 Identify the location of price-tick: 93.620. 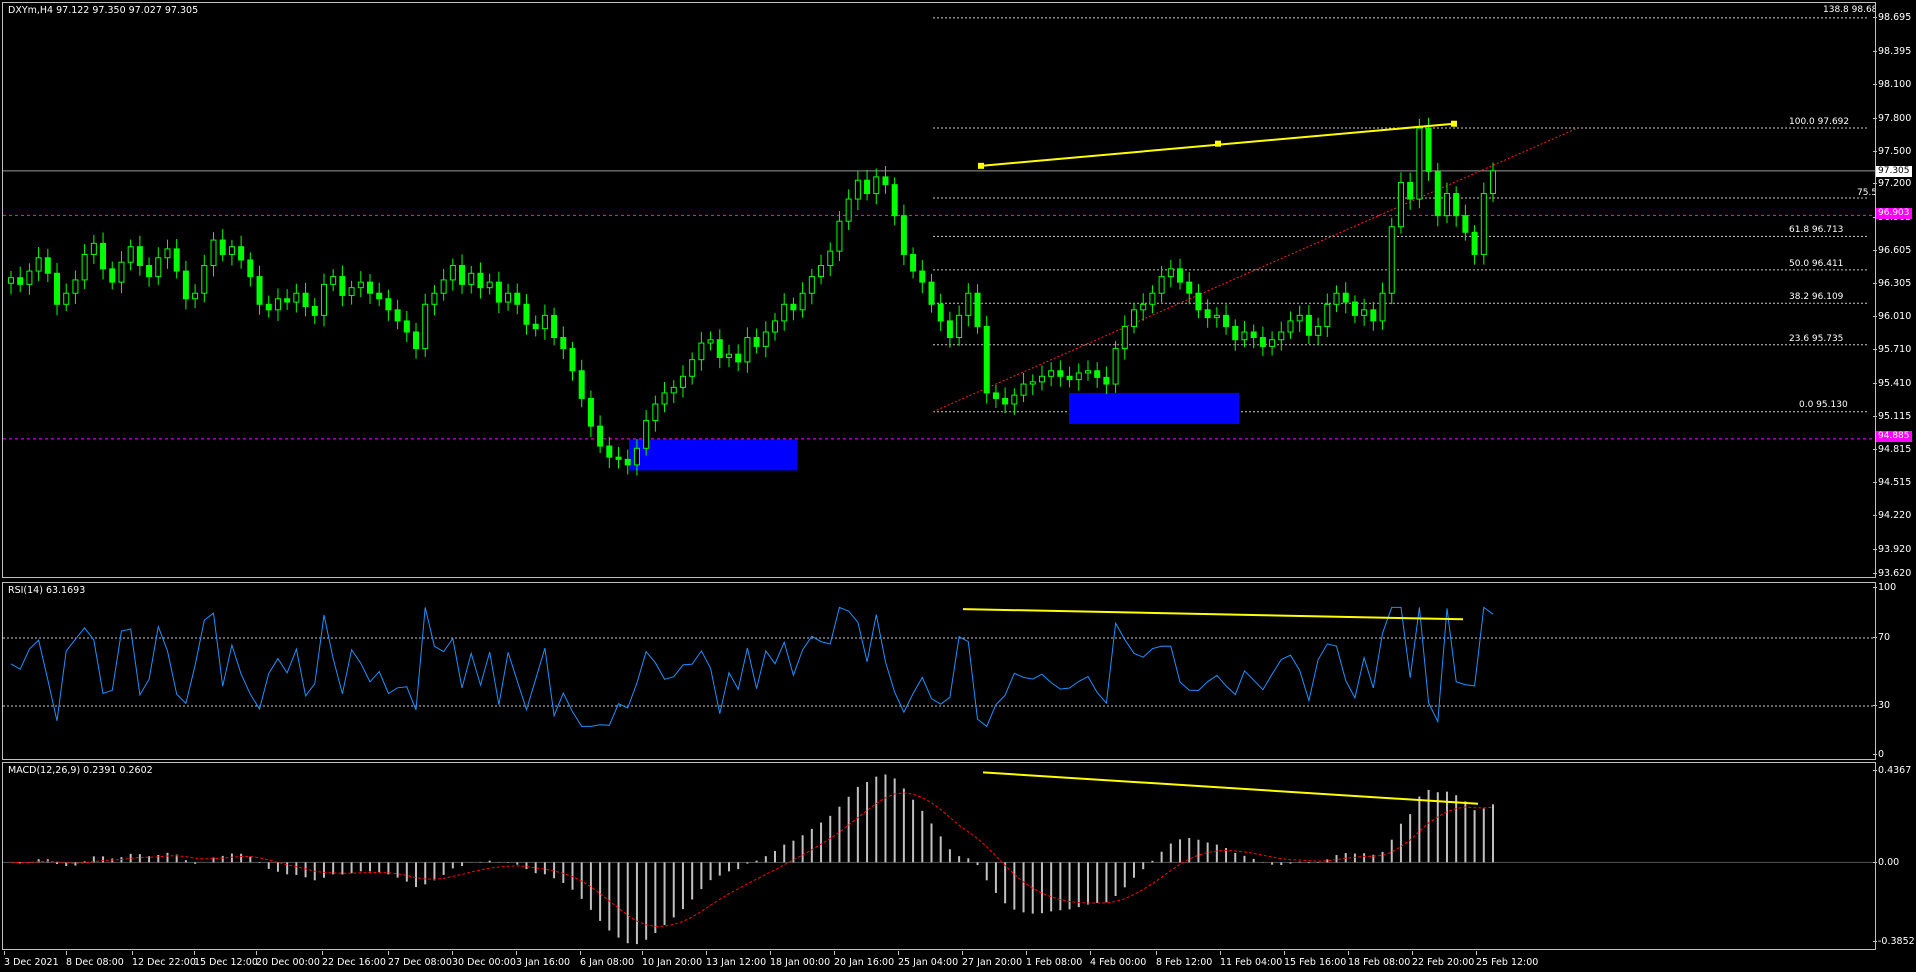
(1892, 573).